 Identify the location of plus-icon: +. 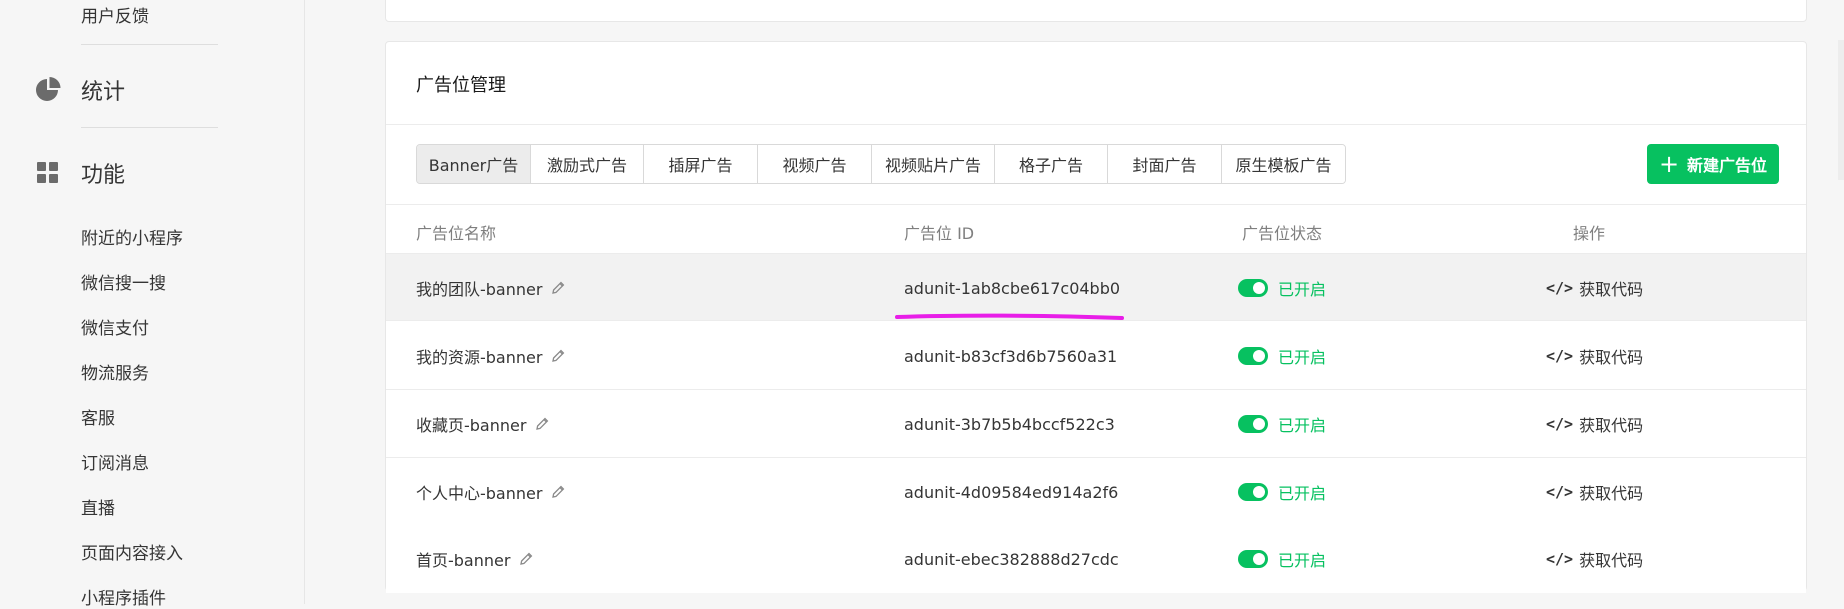
(1669, 164).